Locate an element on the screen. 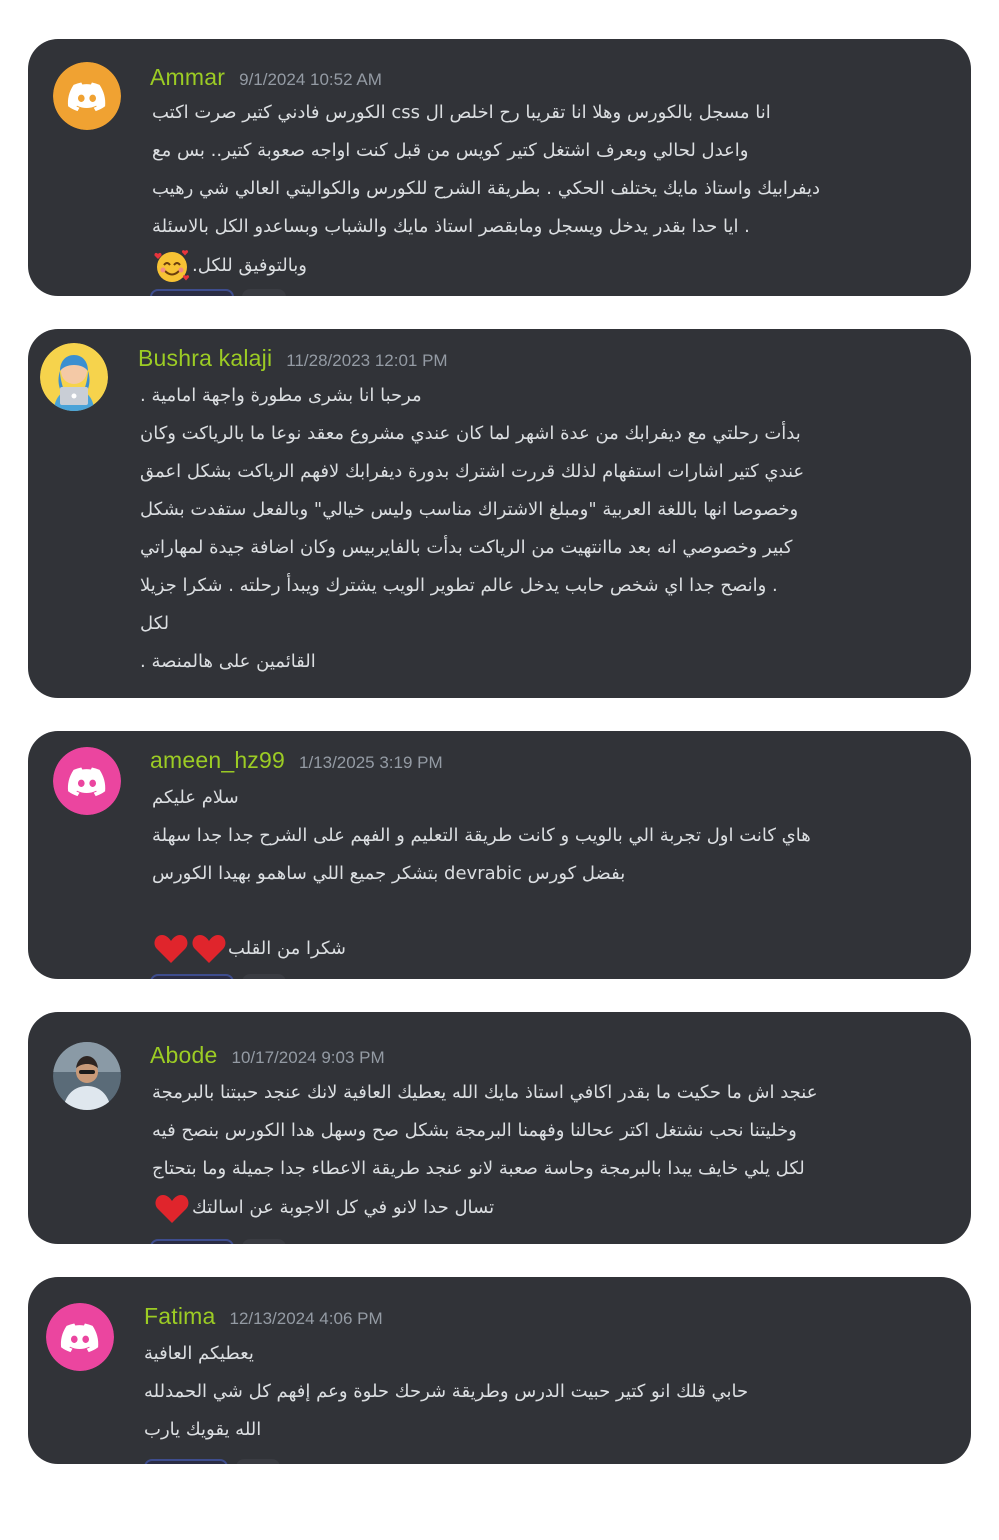  message-header: Bushra kalaji 11/28/2023 12:01 PM is located at coordinates (293, 358).